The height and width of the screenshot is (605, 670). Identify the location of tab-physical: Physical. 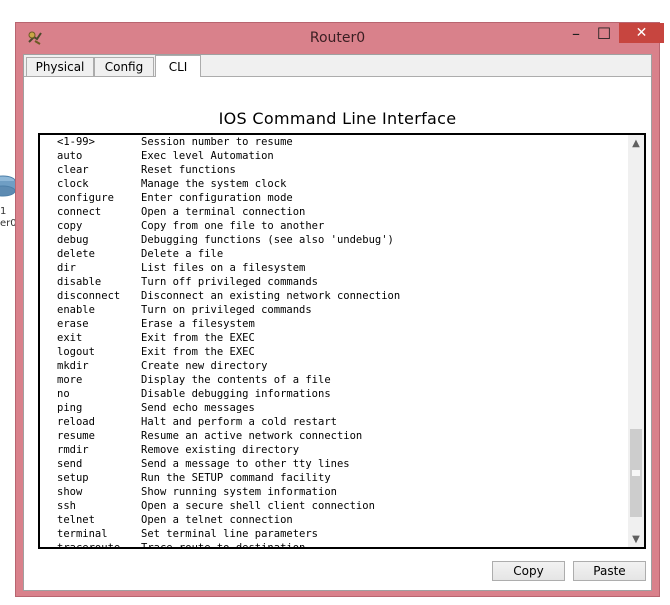
(60, 66).